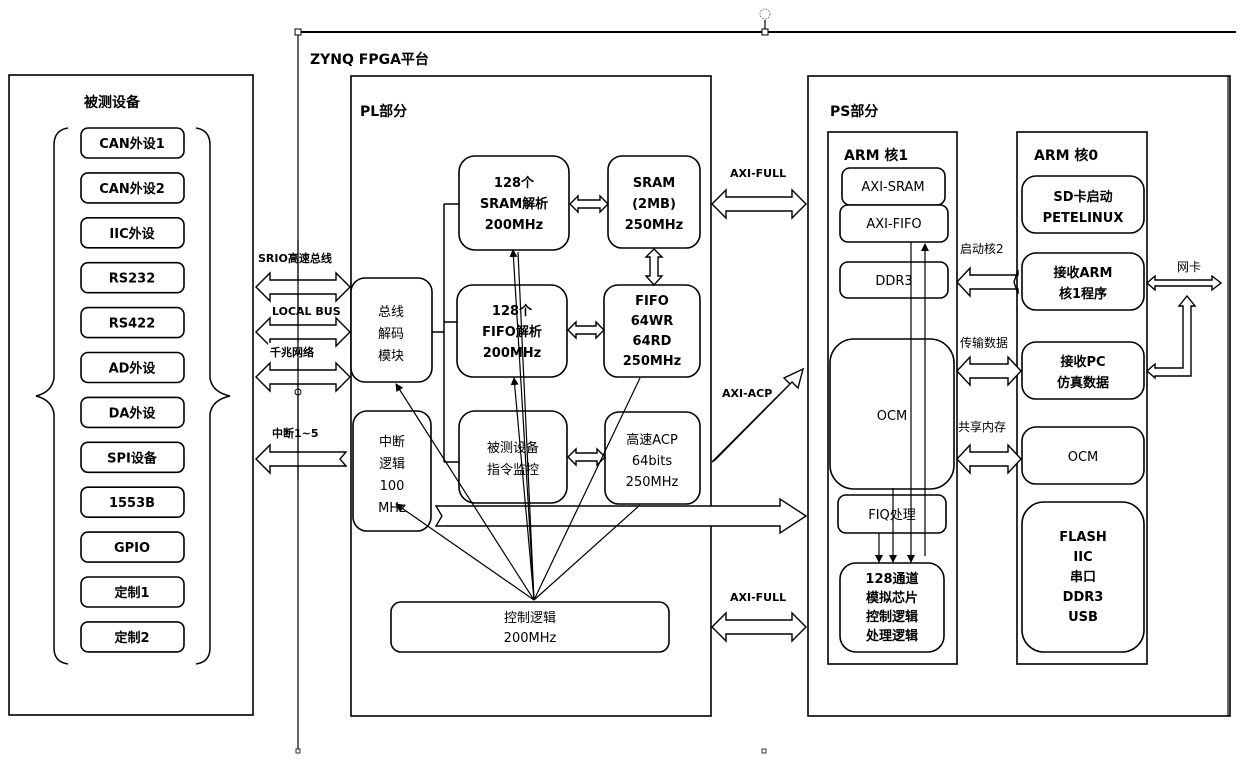 The width and height of the screenshot is (1240, 762). I want to click on dut-item: SPI设备, so click(132, 457).